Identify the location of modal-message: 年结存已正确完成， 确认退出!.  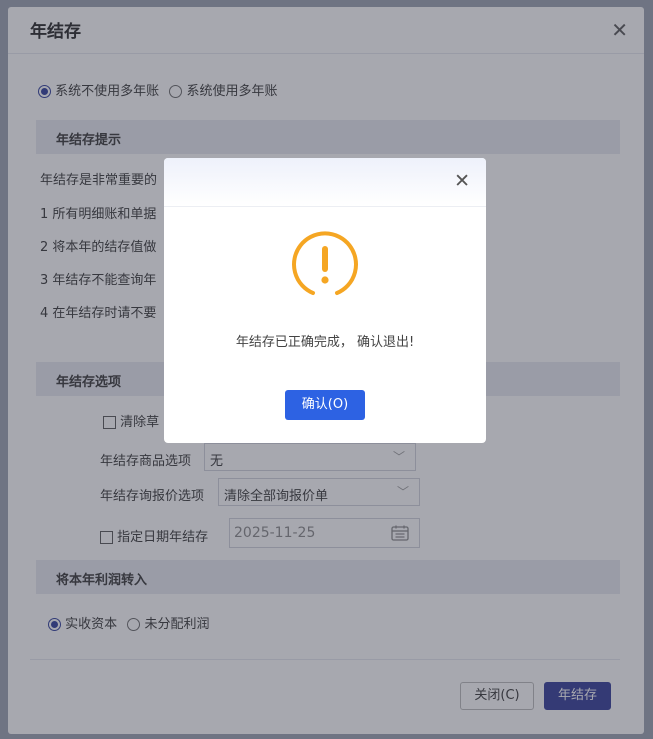
(325, 342).